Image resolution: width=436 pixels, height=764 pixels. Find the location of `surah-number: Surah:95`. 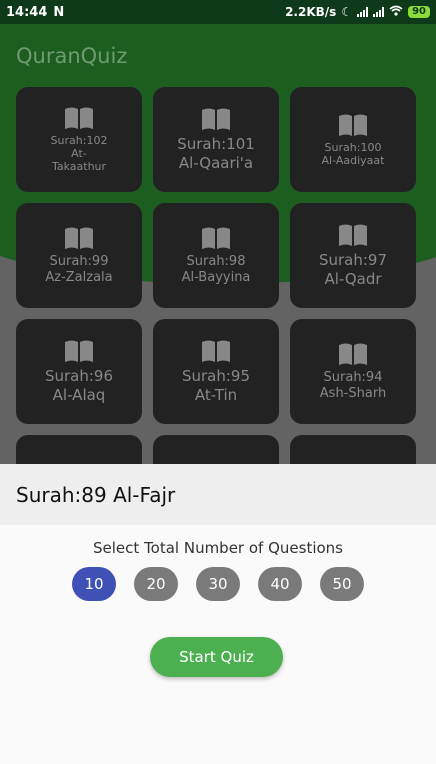

surah-number: Surah:95 is located at coordinates (216, 375).